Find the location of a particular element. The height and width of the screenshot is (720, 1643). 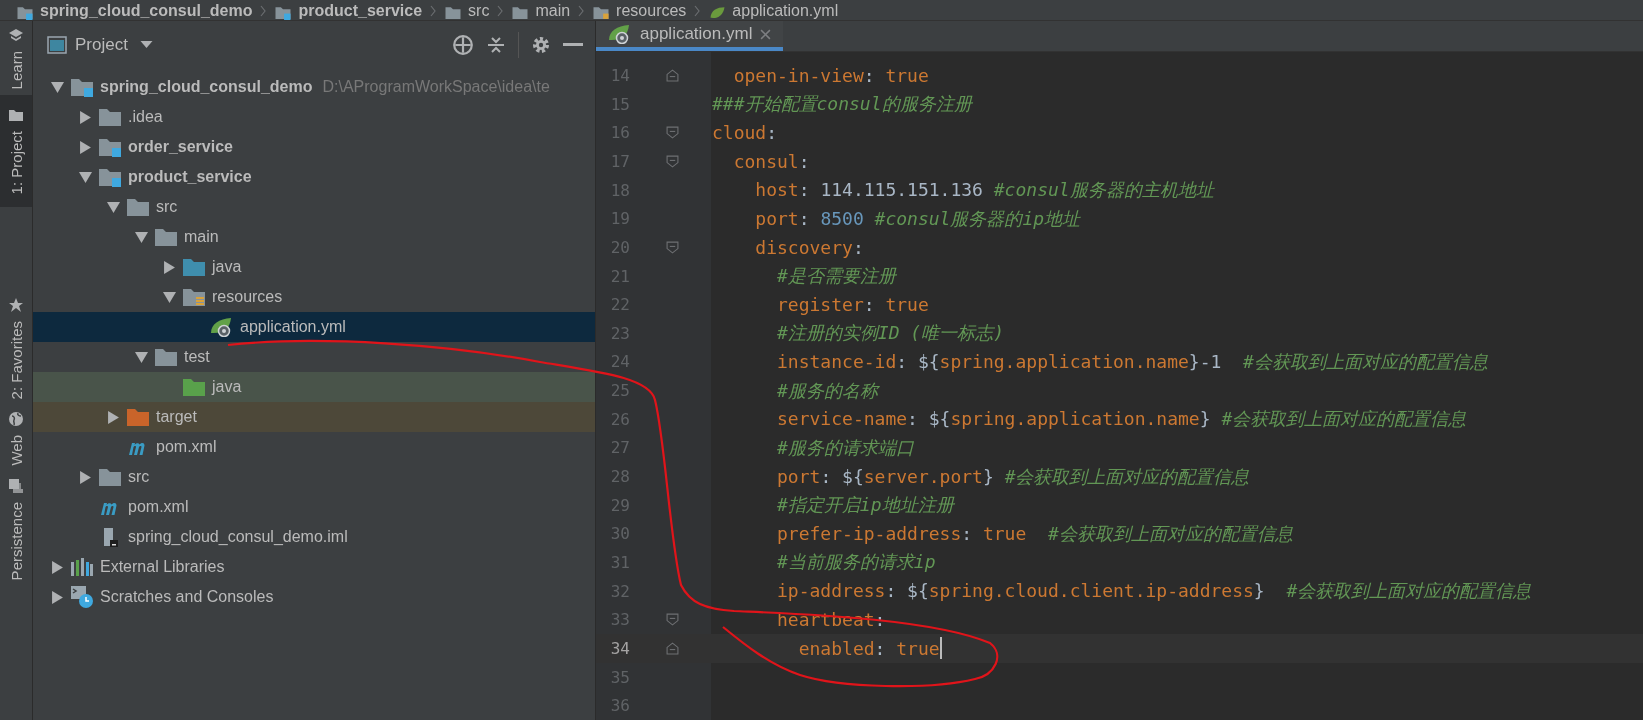

tree-item-label: test is located at coordinates (197, 357).